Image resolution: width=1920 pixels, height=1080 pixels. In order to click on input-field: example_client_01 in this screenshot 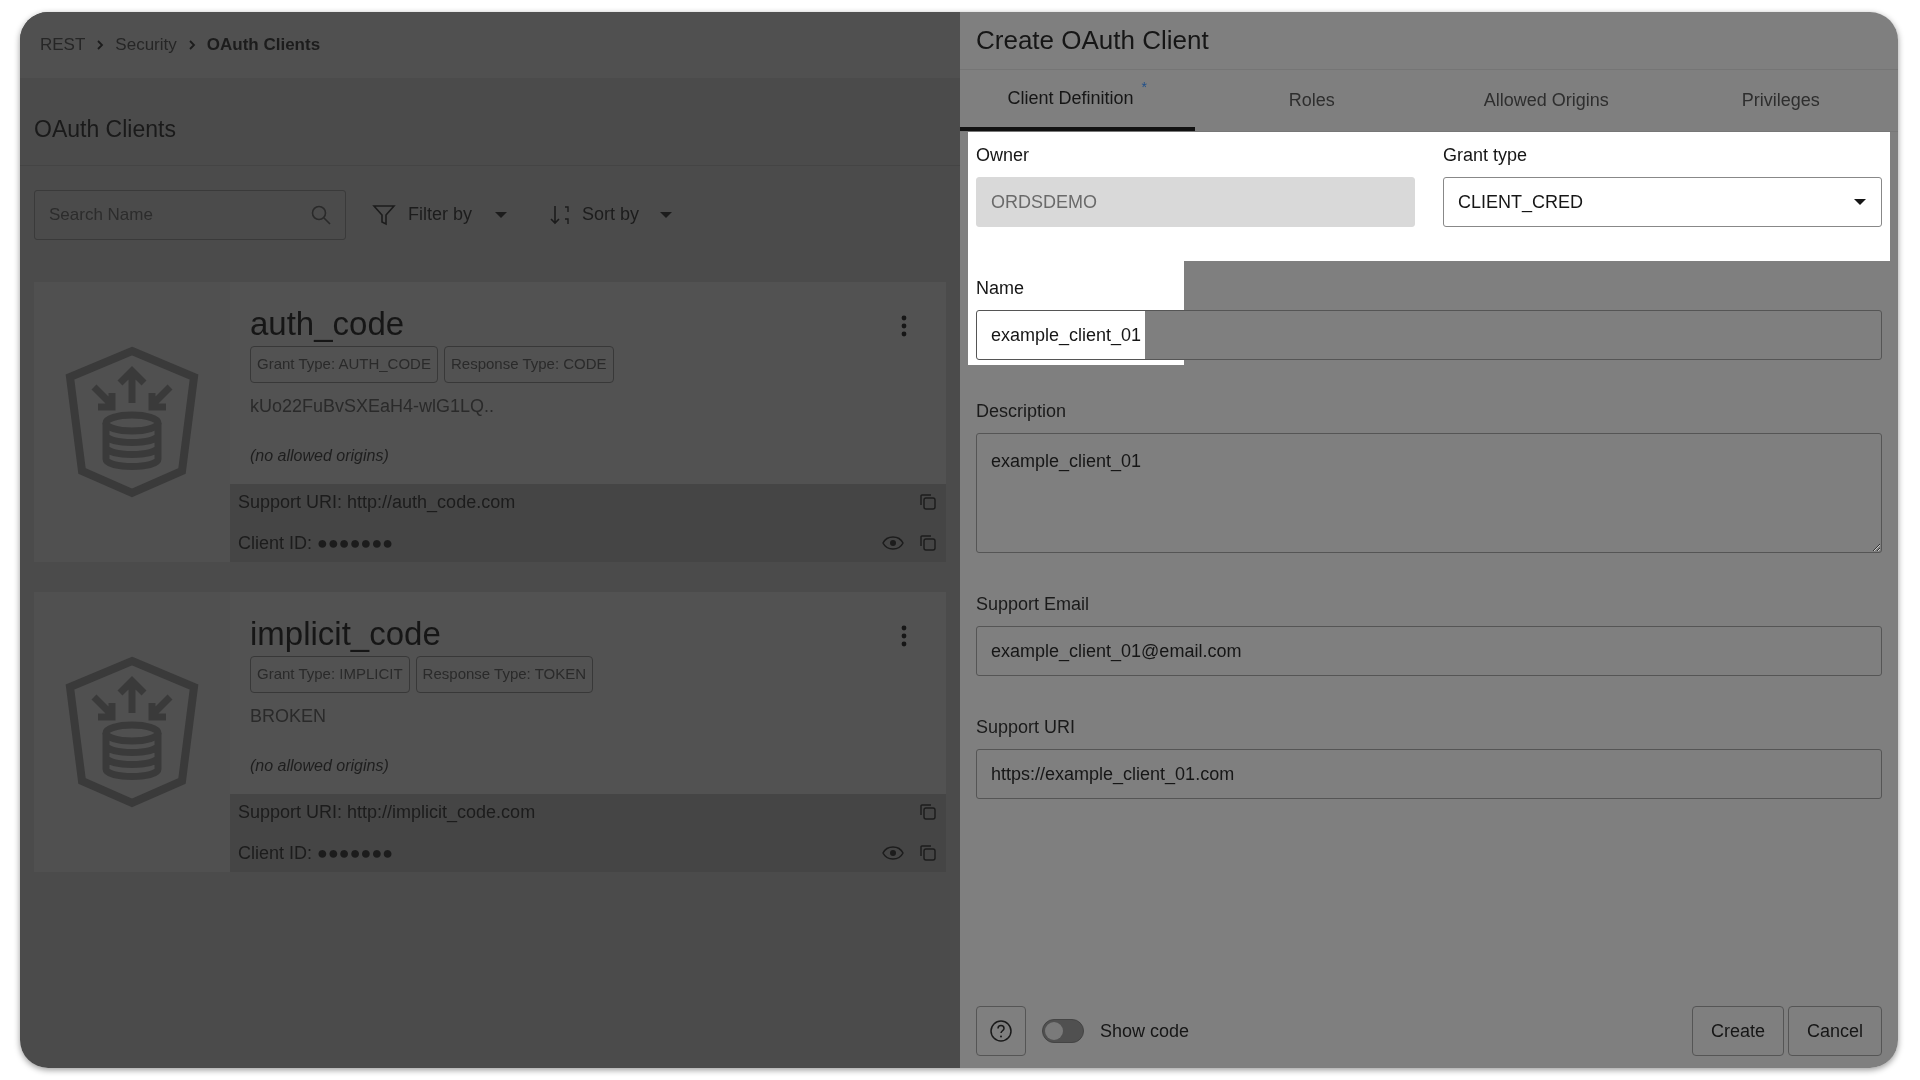, I will do `click(1429, 335)`.